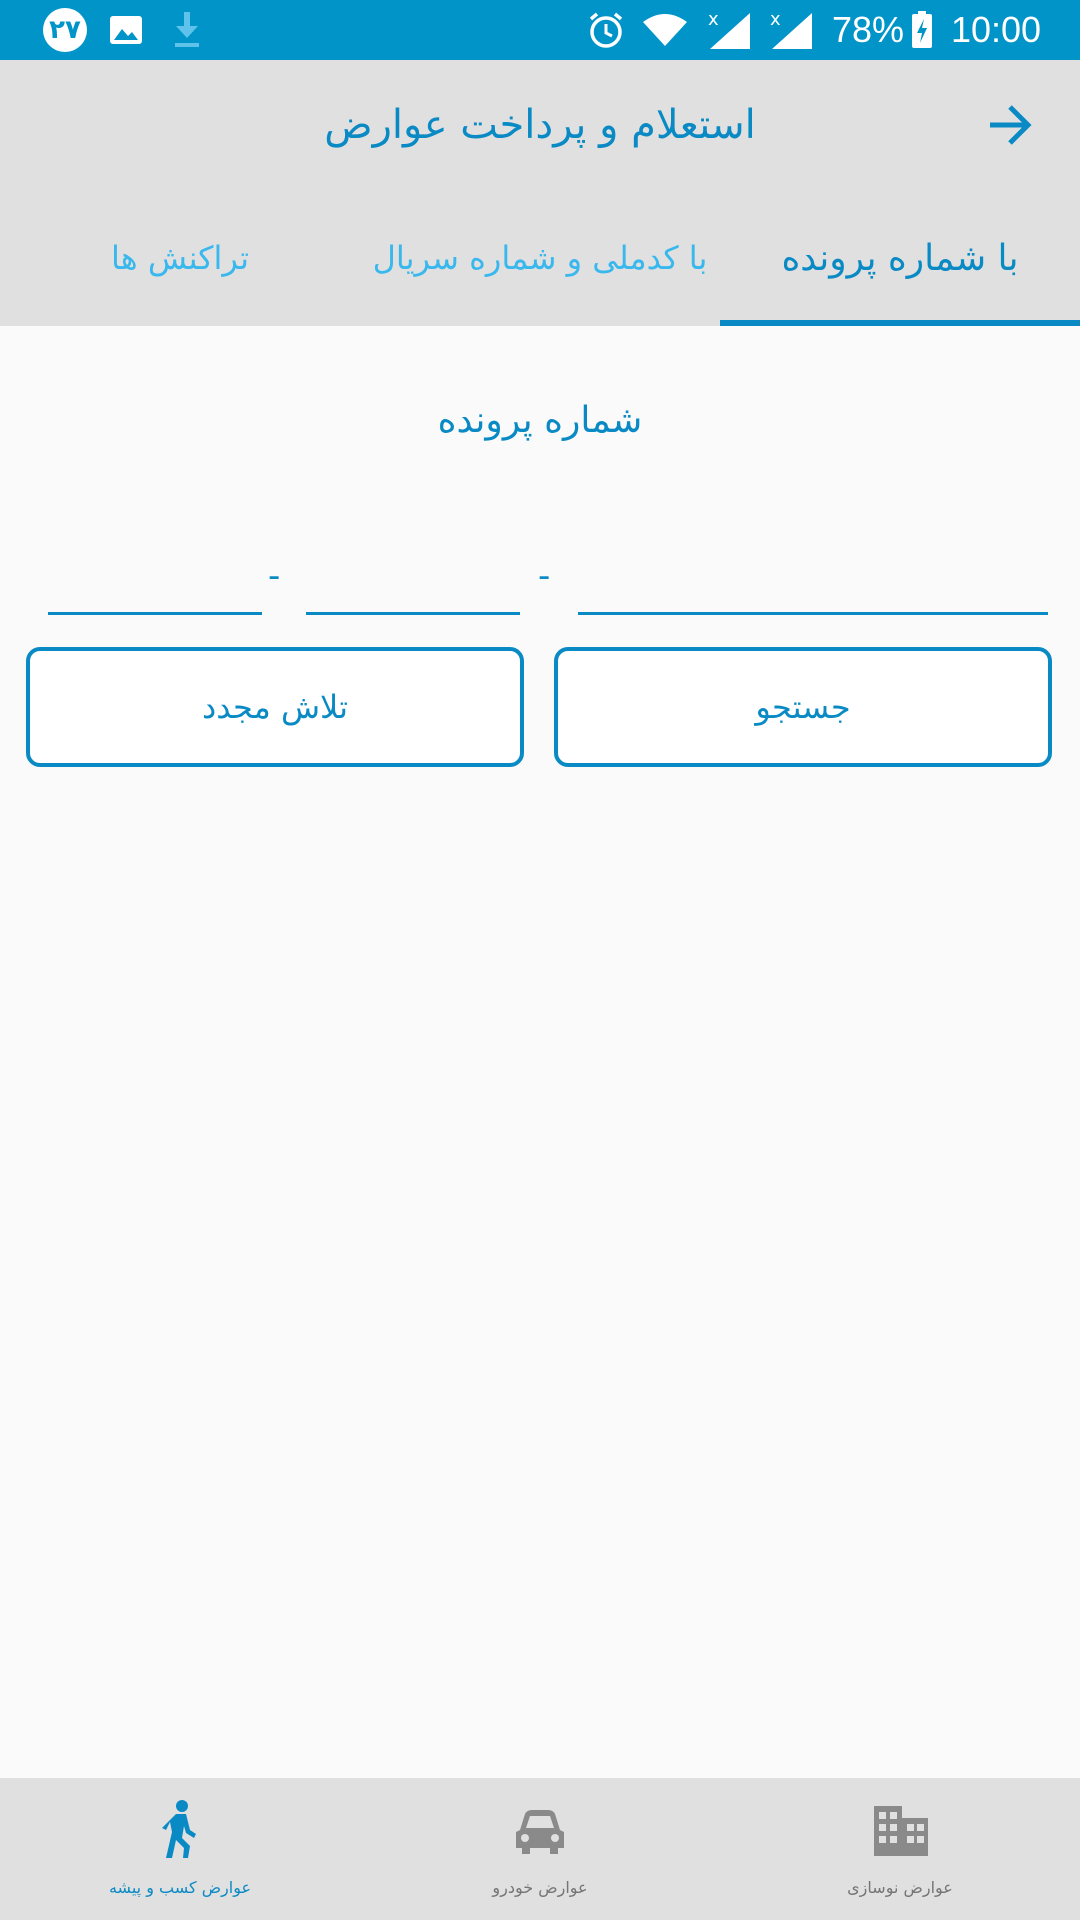  Describe the element at coordinates (922, 30) in the screenshot. I see `battery-charging-icon` at that location.